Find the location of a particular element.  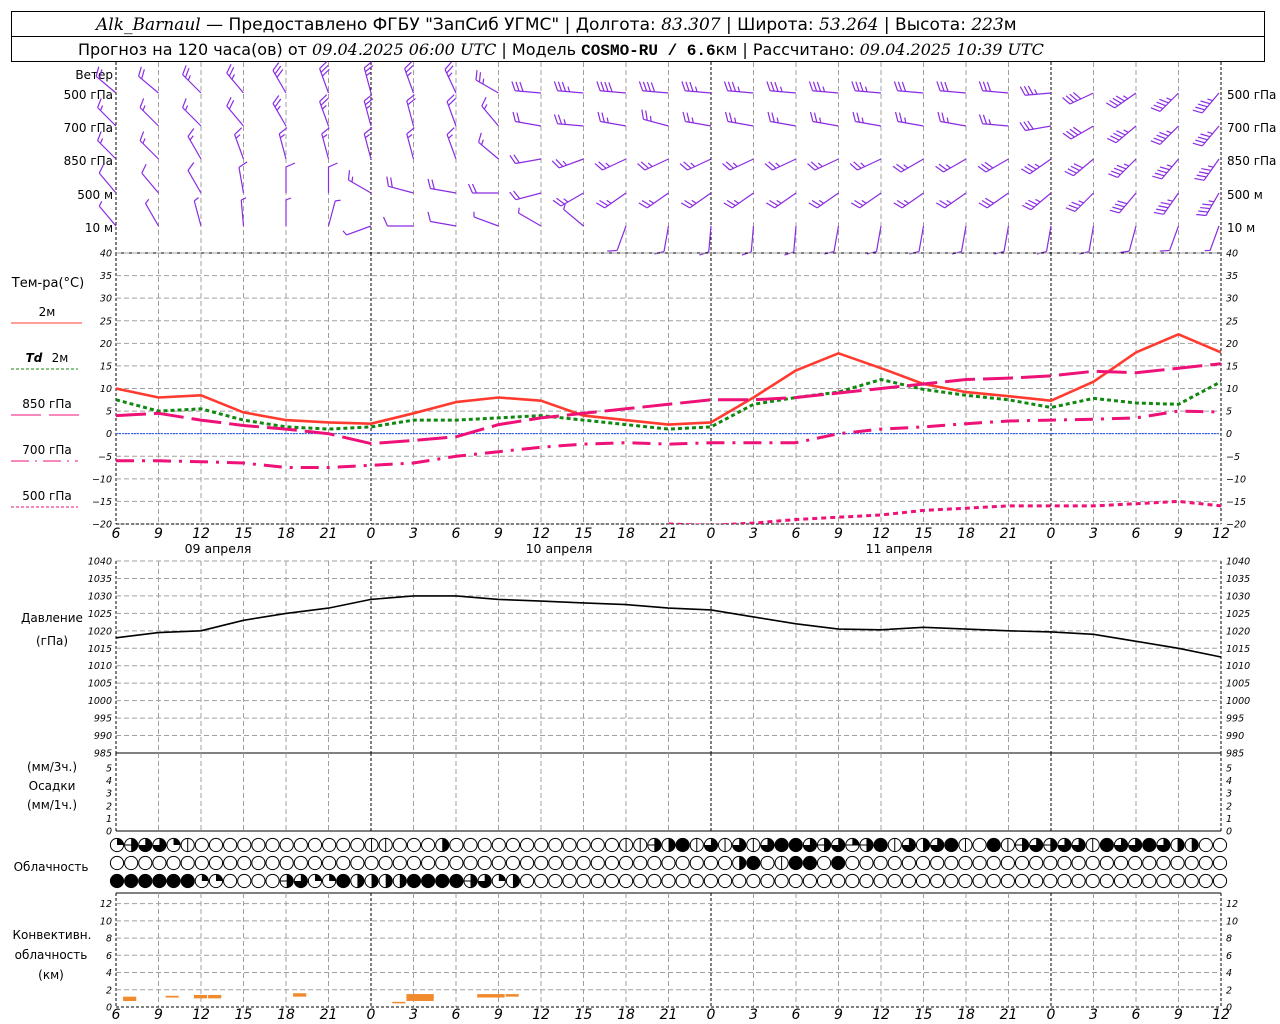

level-label-500hpa: 500 гПа is located at coordinates (88, 95).